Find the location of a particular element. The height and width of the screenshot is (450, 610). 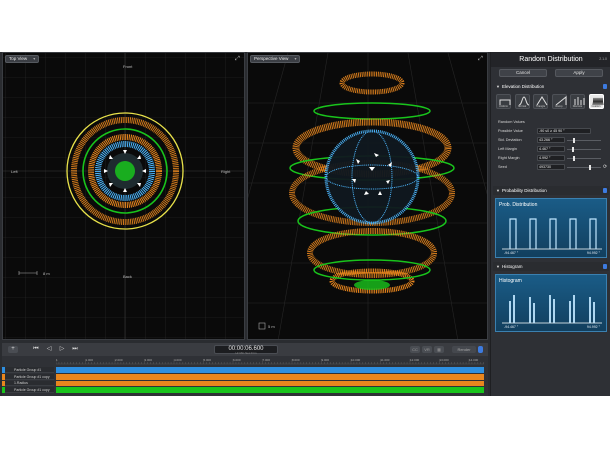

left-label: Left is located at coordinates (14, 171).